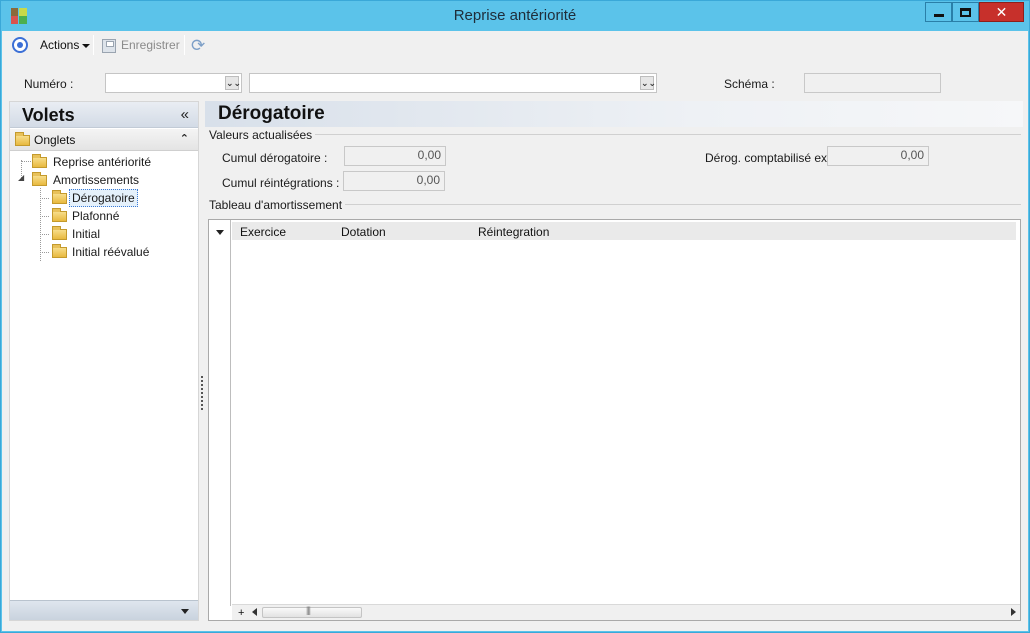 Image resolution: width=1030 pixels, height=633 pixels. What do you see at coordinates (55, 140) in the screenshot?
I see `onglets-label: Onglets` at bounding box center [55, 140].